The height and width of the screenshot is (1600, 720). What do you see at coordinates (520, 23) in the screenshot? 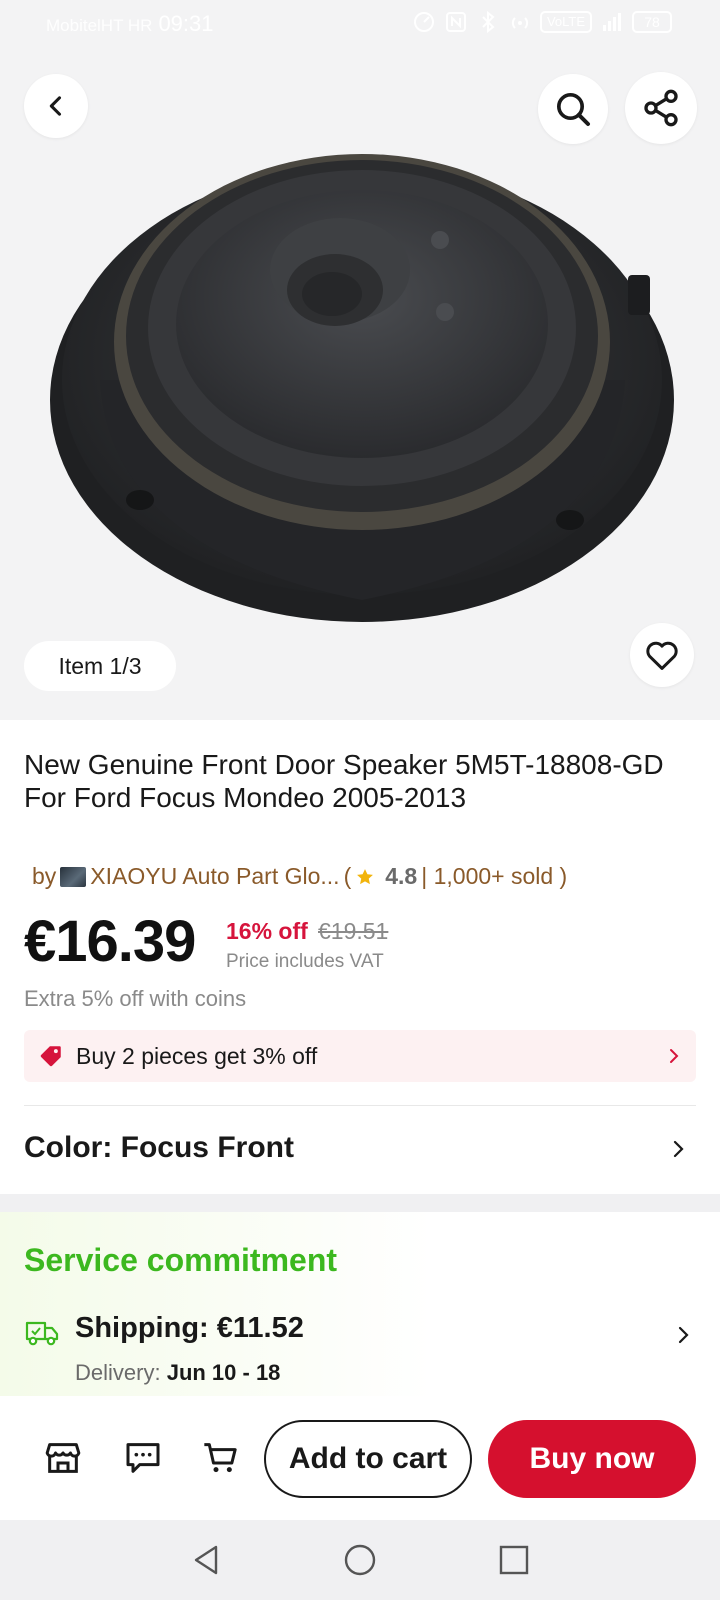
I see `hotspot-icon` at bounding box center [520, 23].